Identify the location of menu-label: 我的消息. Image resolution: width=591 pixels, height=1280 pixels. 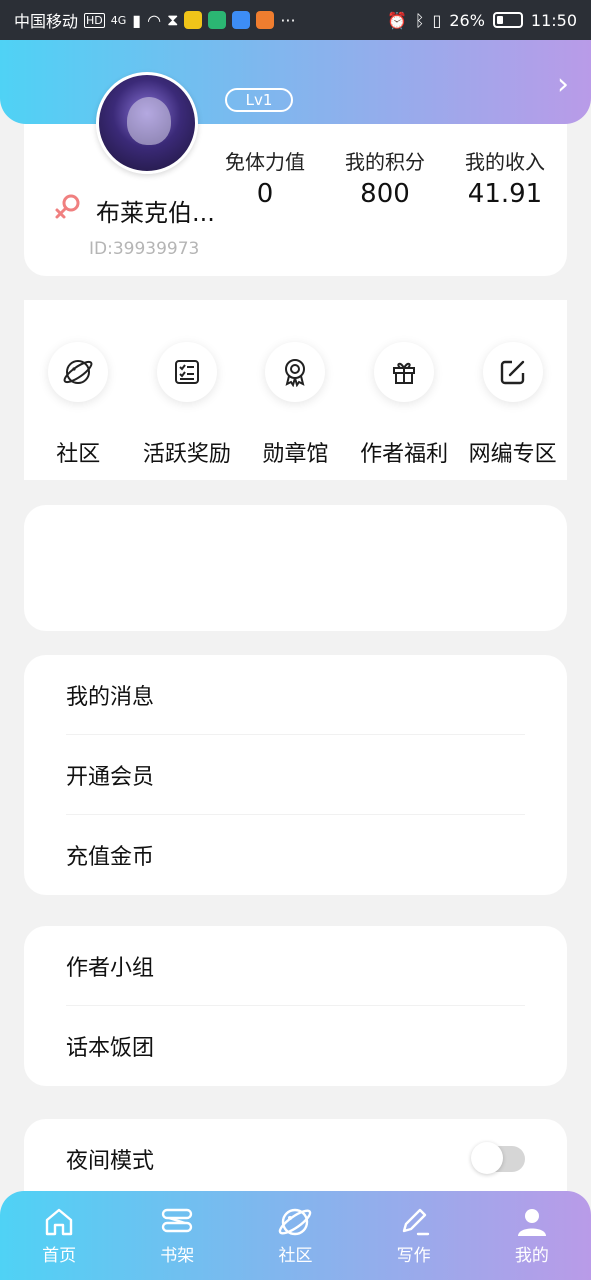
(110, 697).